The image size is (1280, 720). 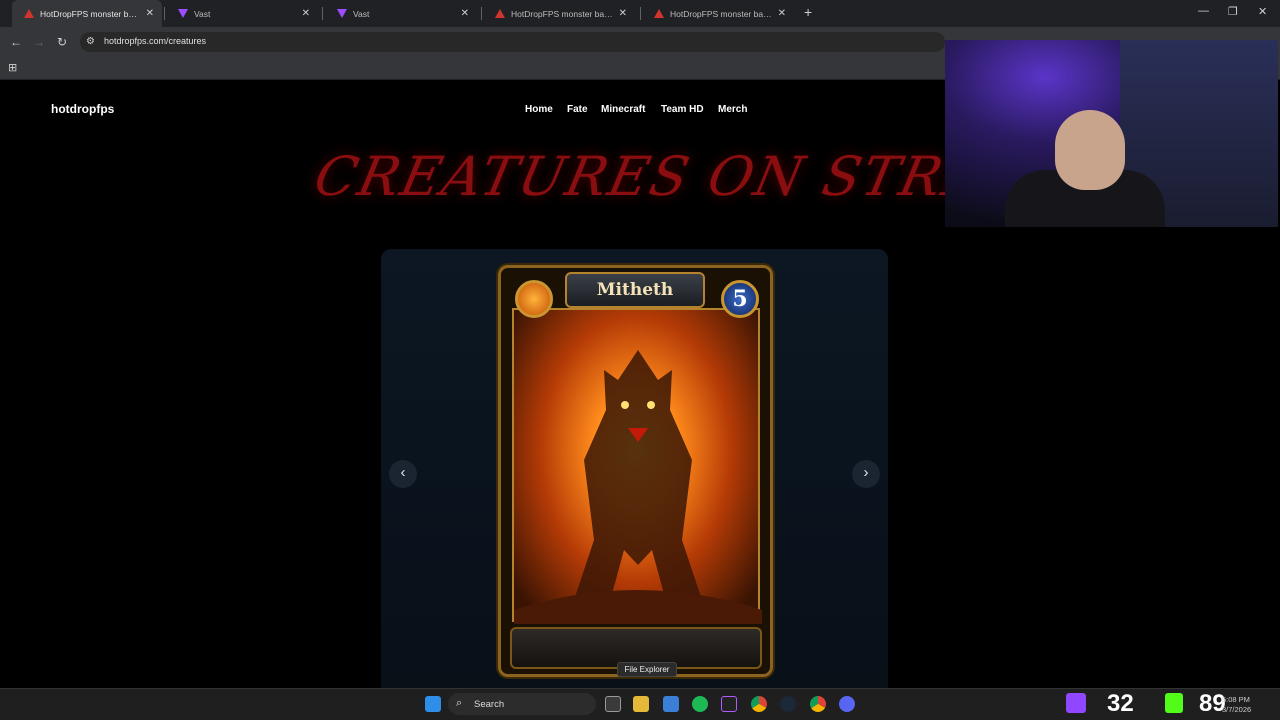 I want to click on site-logo: hotdropfps, so click(x=82, y=109).